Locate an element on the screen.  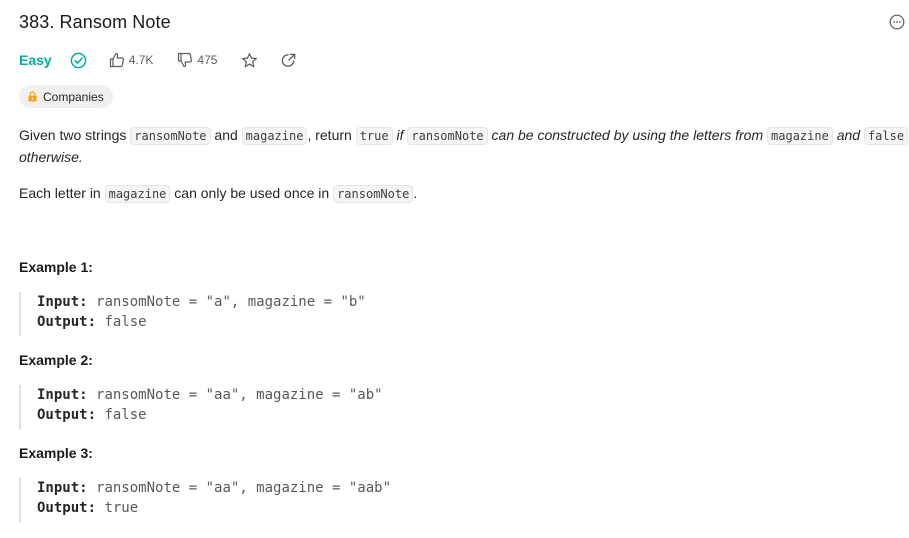
like-button: 4.7K is located at coordinates (131, 60).